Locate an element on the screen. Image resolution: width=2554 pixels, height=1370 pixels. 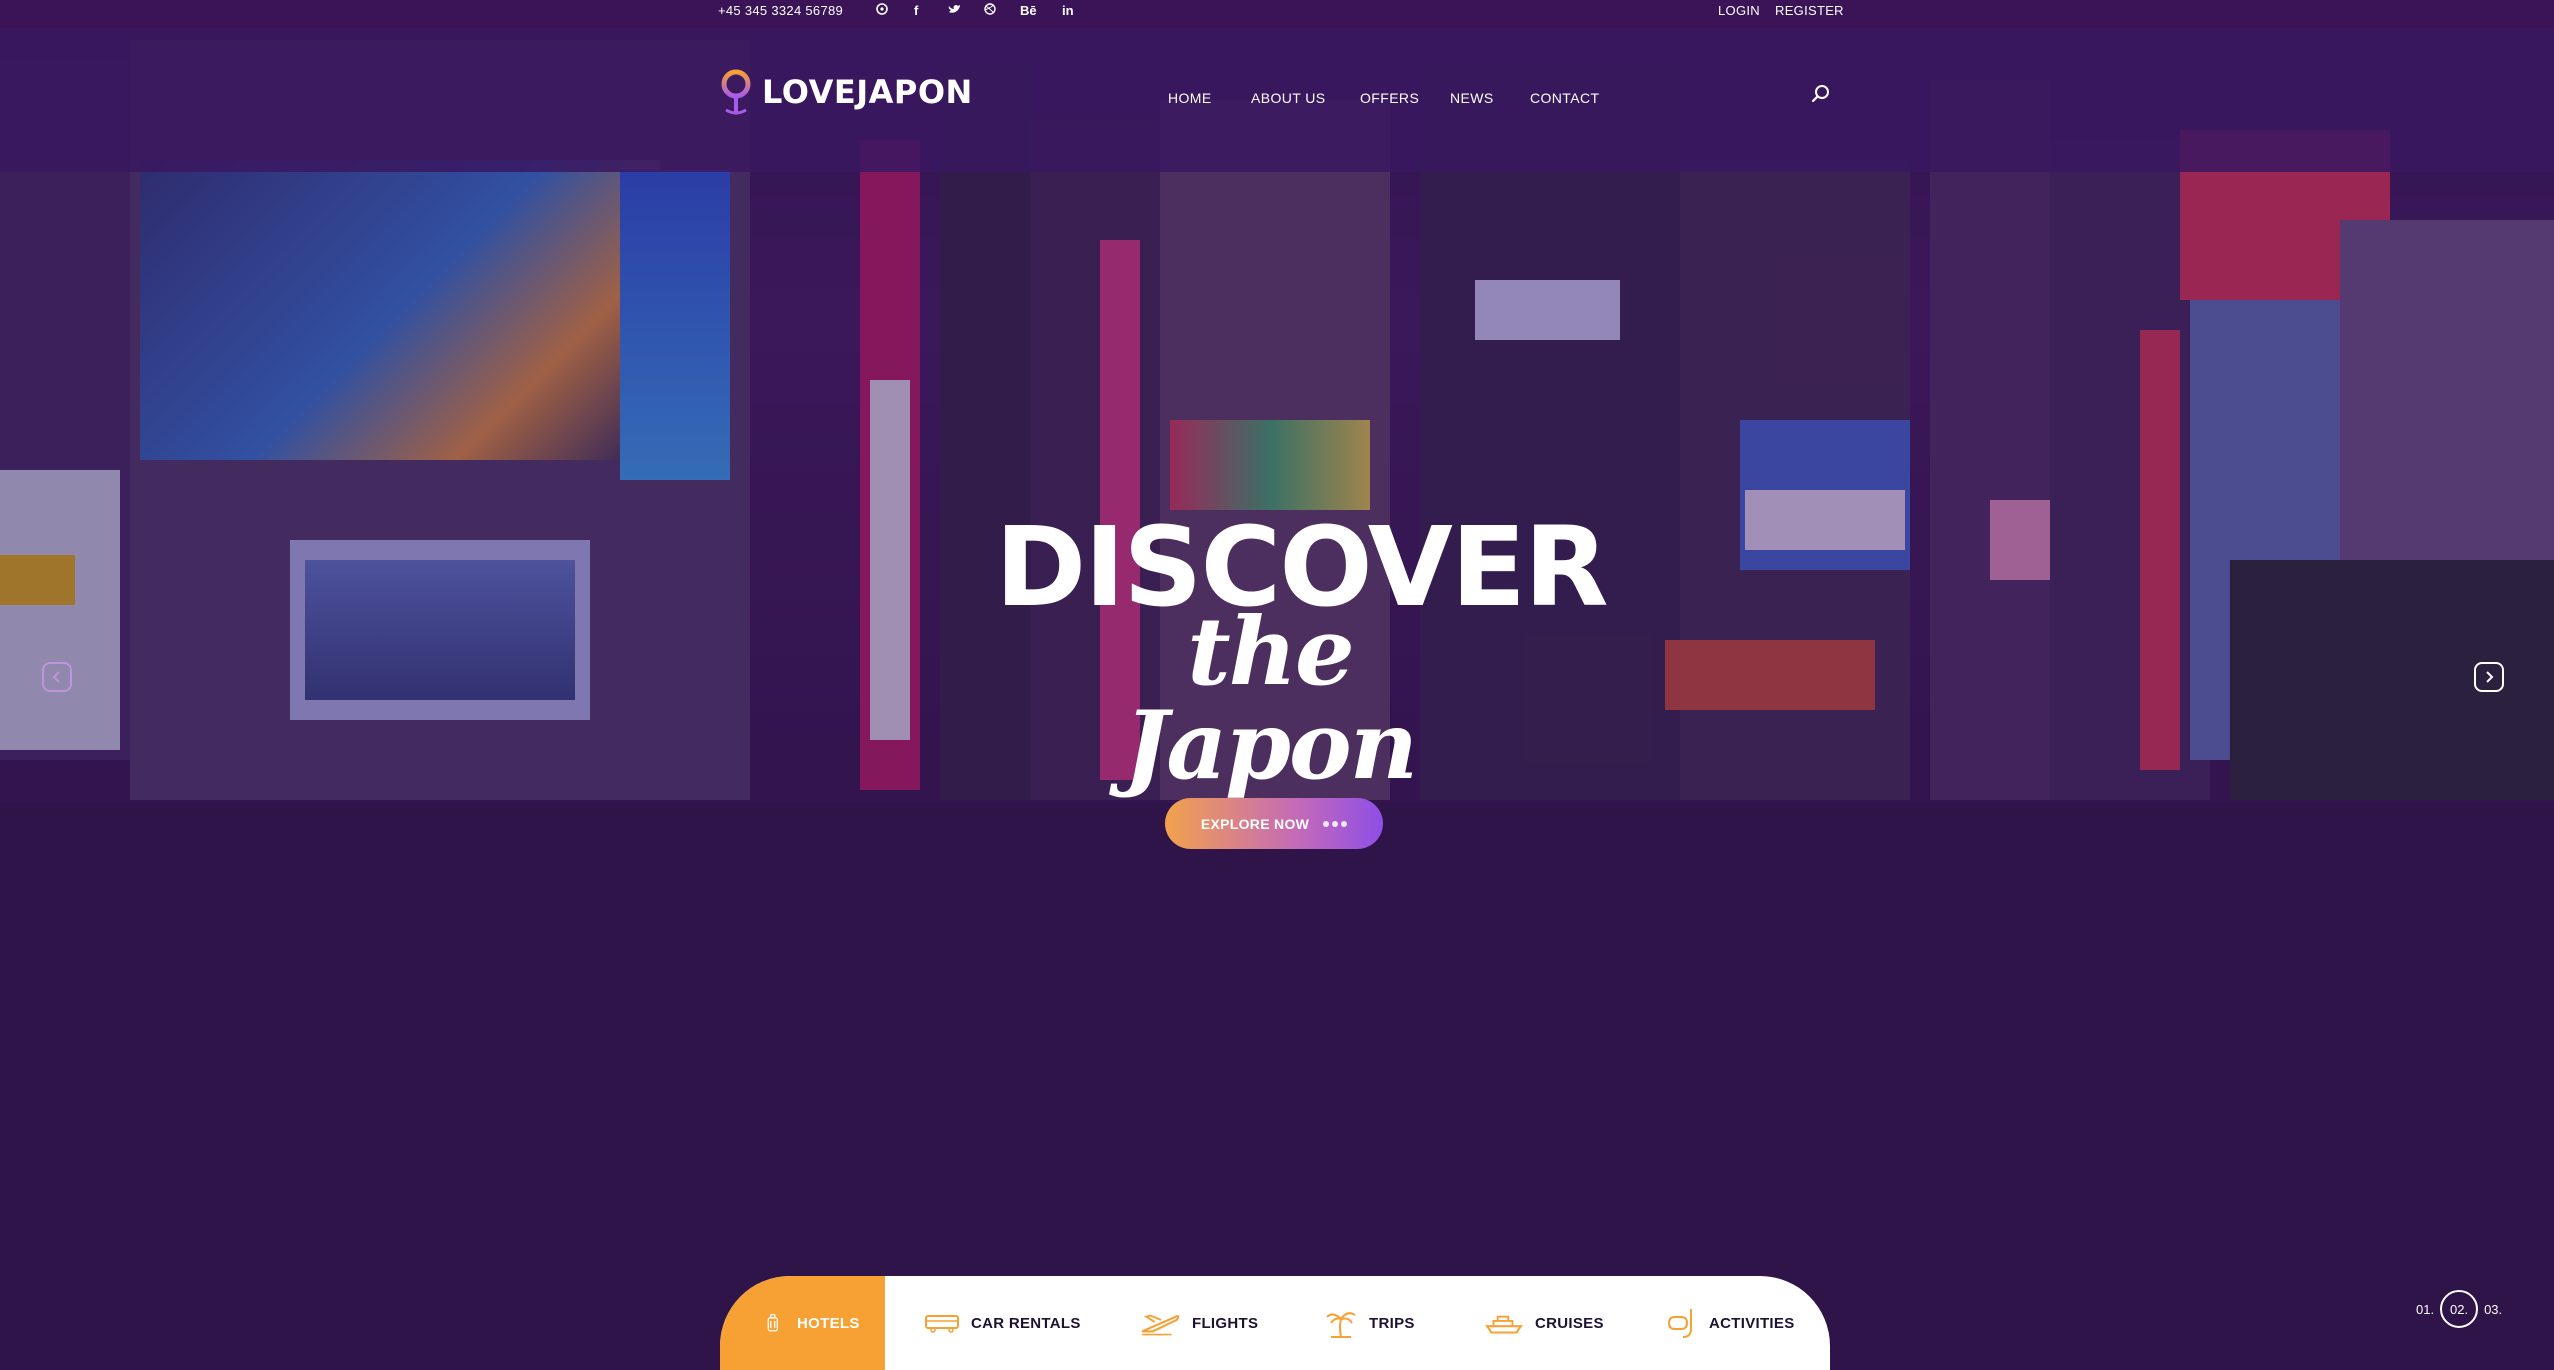
tab-car-rentals: CAR RENTALS is located at coordinates (1003, 1323).